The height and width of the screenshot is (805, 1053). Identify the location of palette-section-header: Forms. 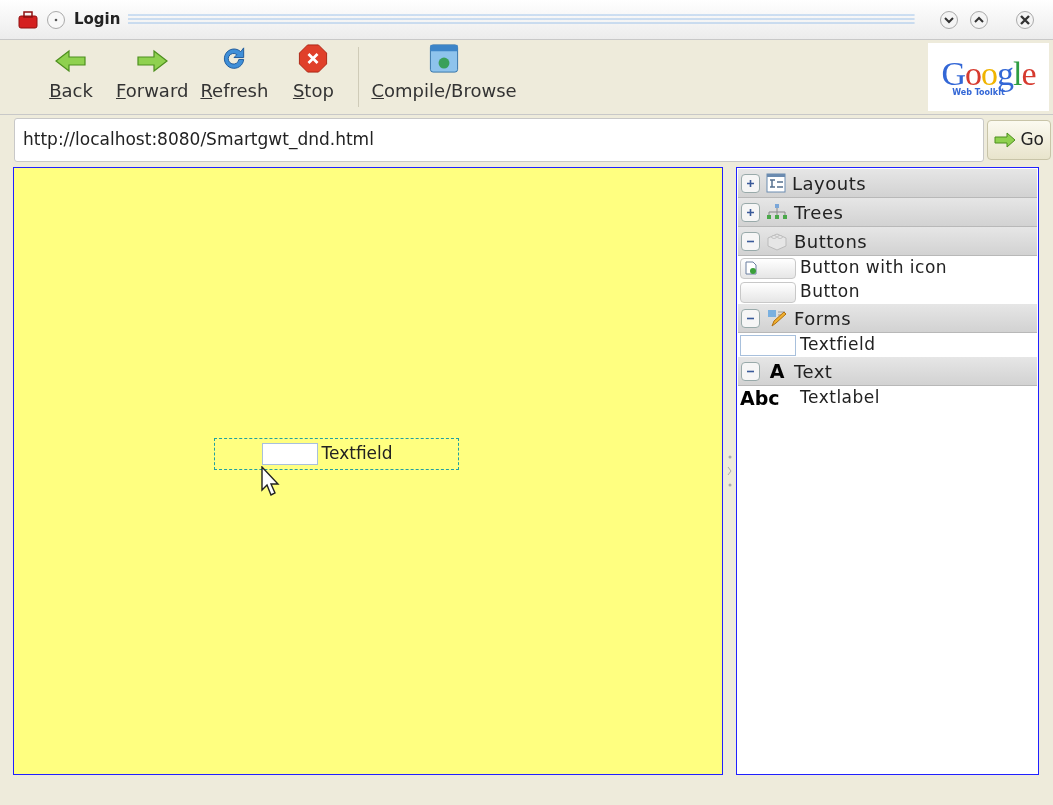
(887, 318).